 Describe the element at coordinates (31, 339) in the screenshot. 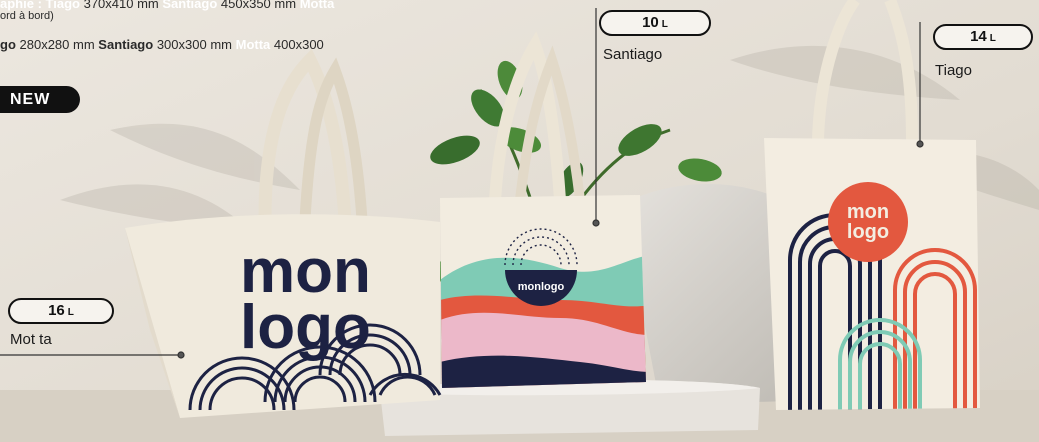

I see `bag-name-motta: Mot ta` at that location.